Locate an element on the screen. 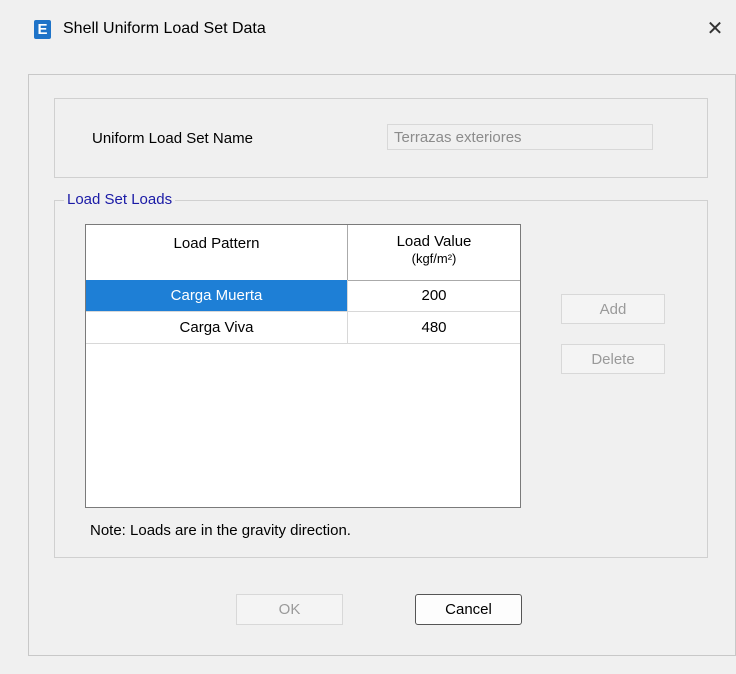 This screenshot has height=674, width=736. column-header-load-pattern: Load Pattern is located at coordinates (217, 252).